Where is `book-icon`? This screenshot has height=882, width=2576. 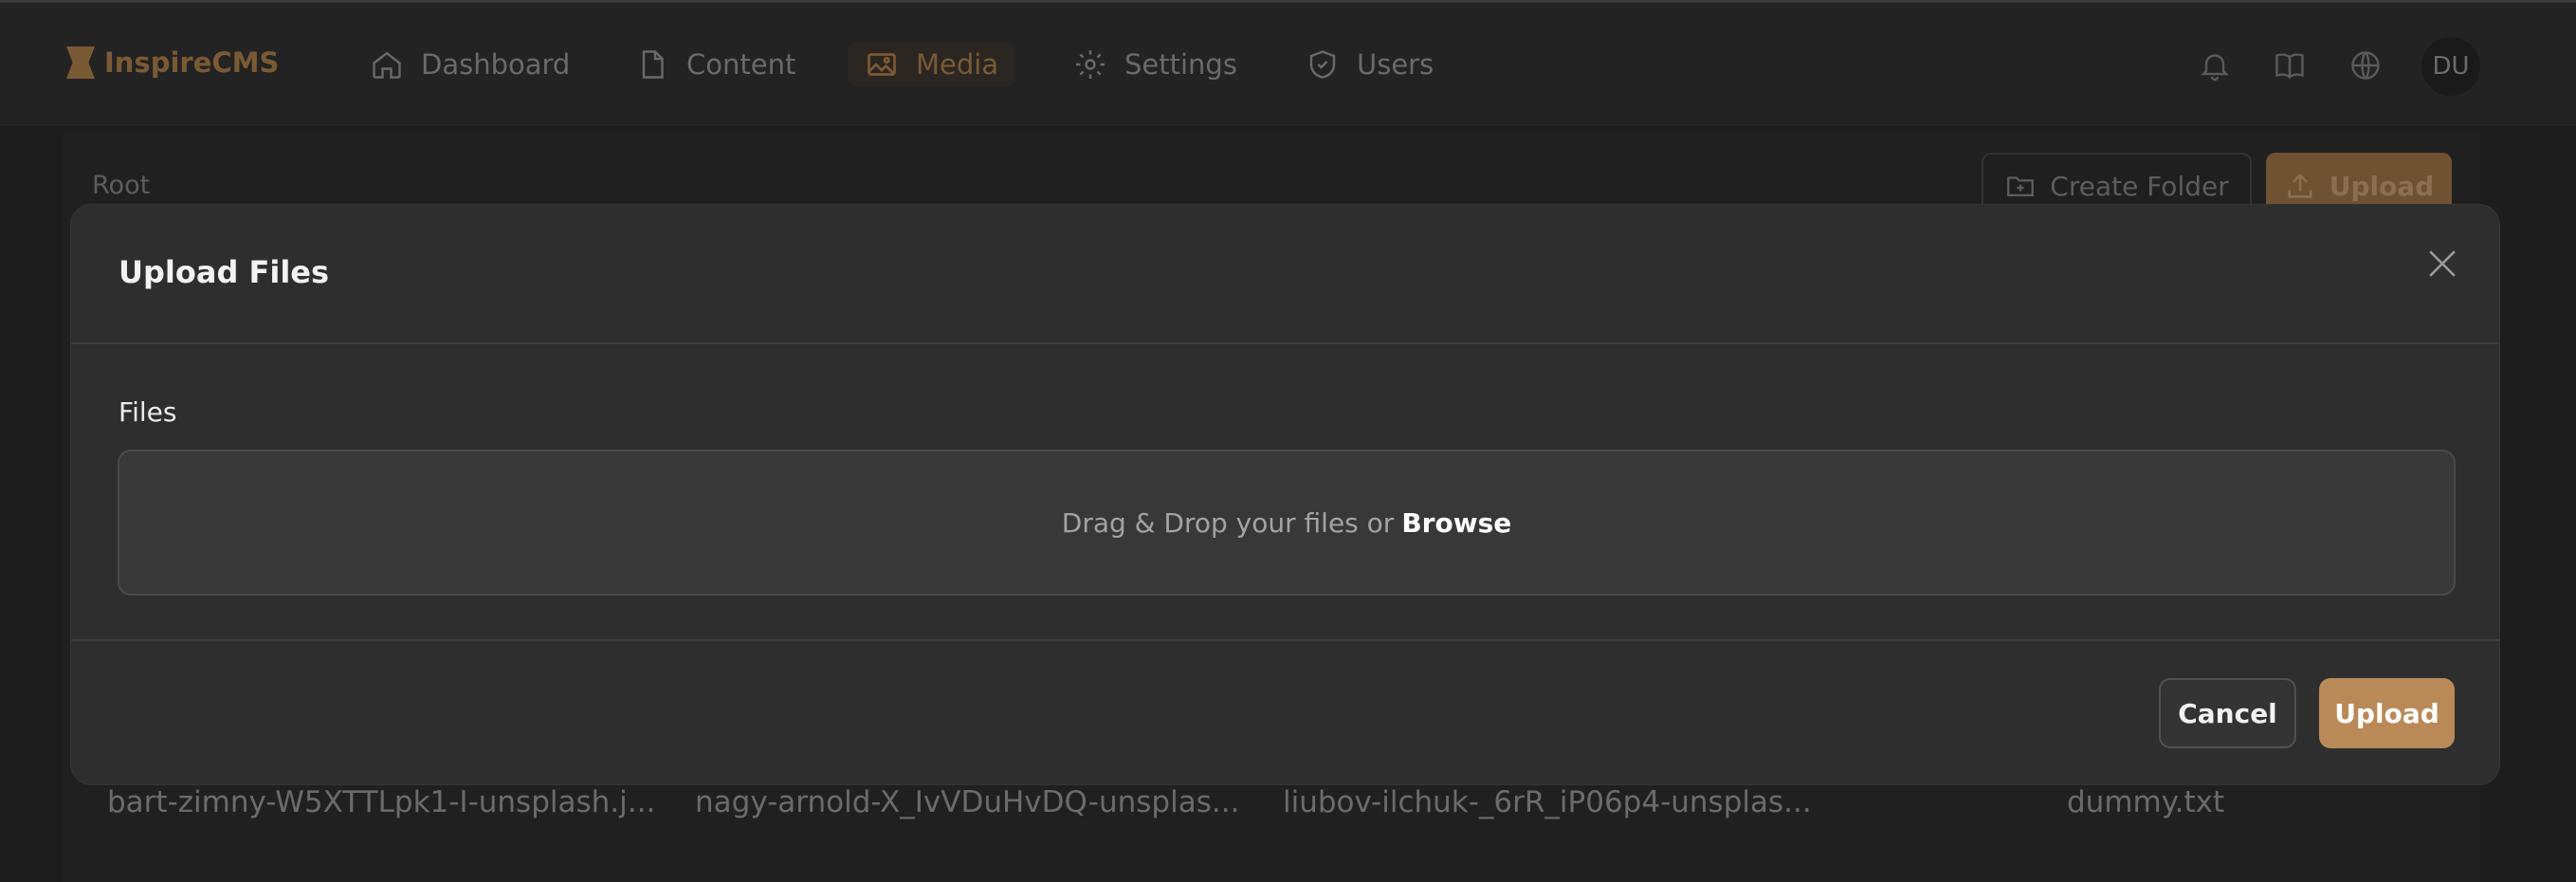 book-icon is located at coordinates (2290, 65).